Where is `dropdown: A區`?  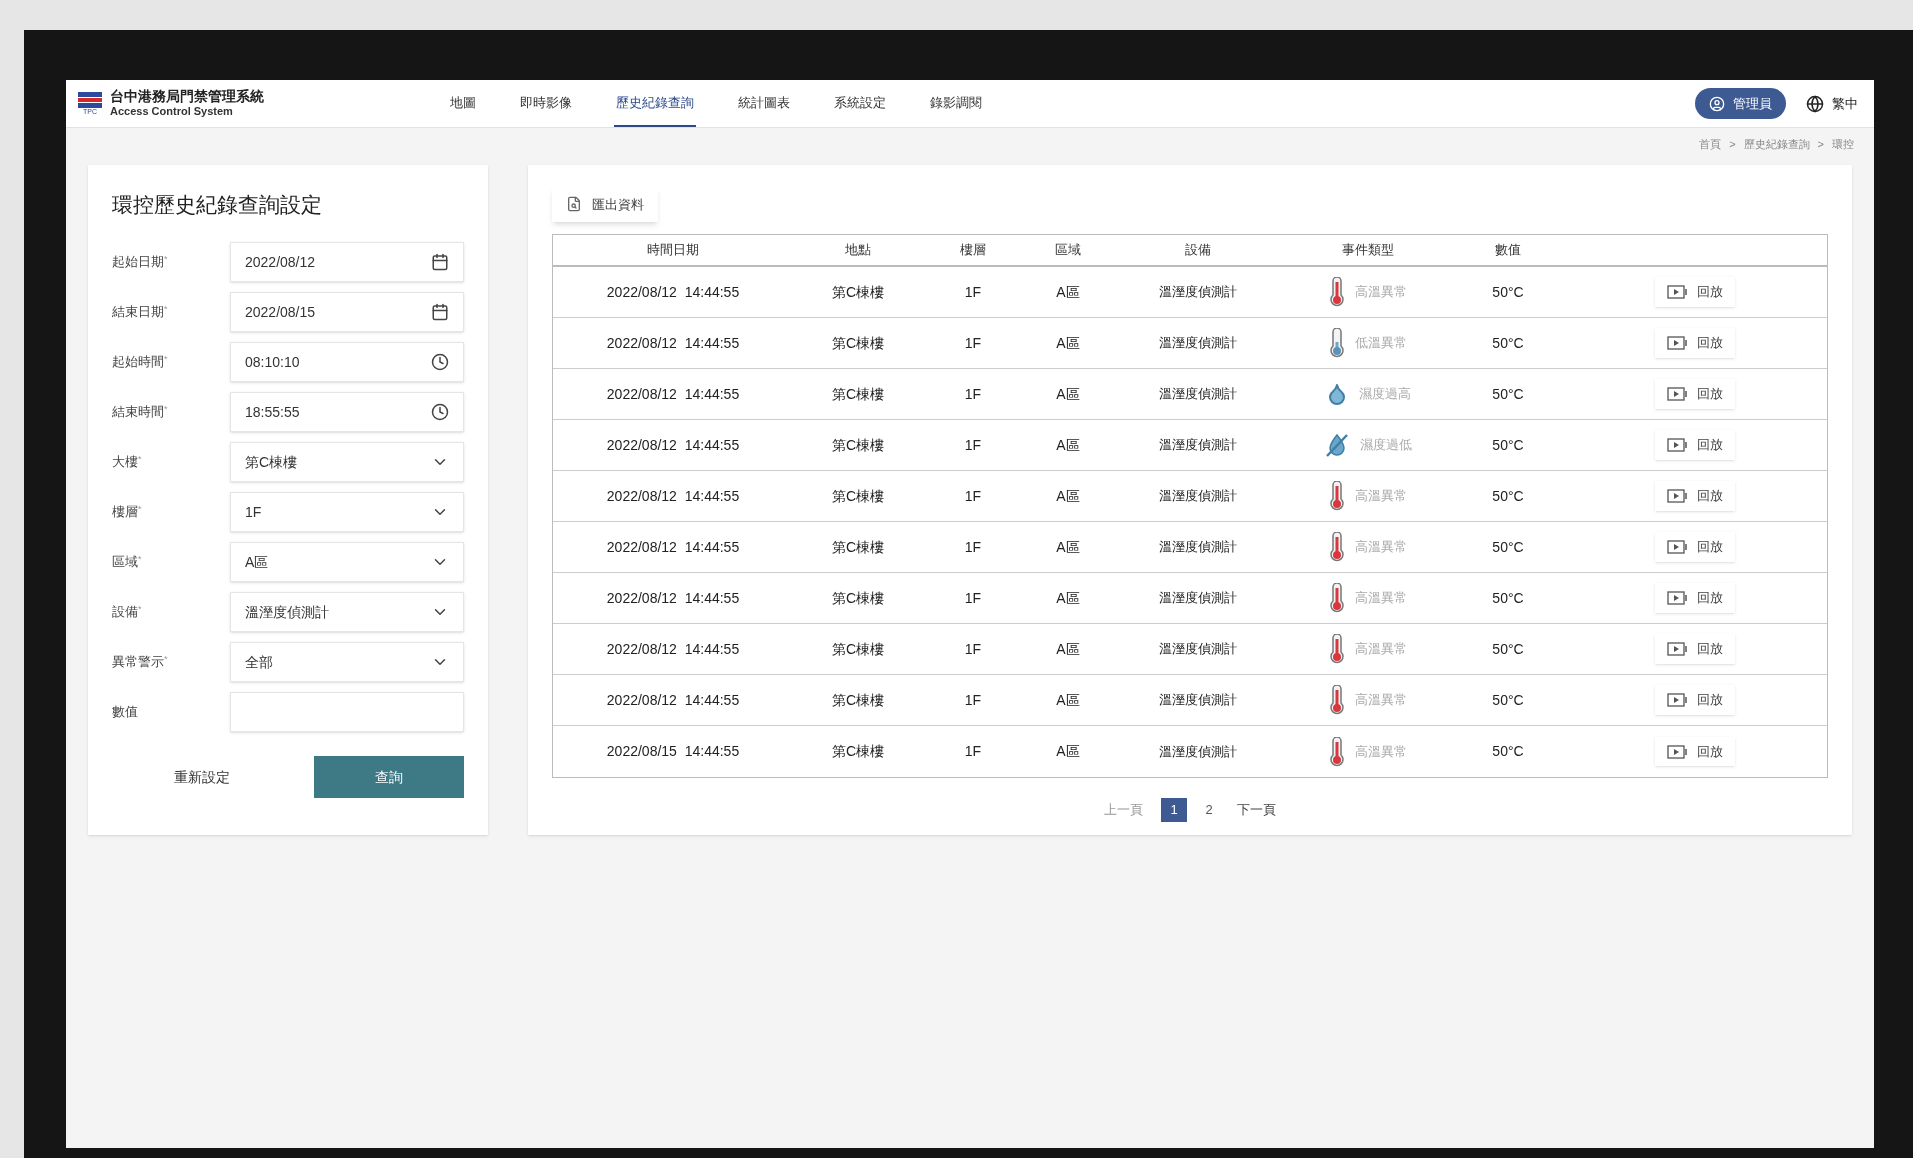 dropdown: A區 is located at coordinates (347, 562).